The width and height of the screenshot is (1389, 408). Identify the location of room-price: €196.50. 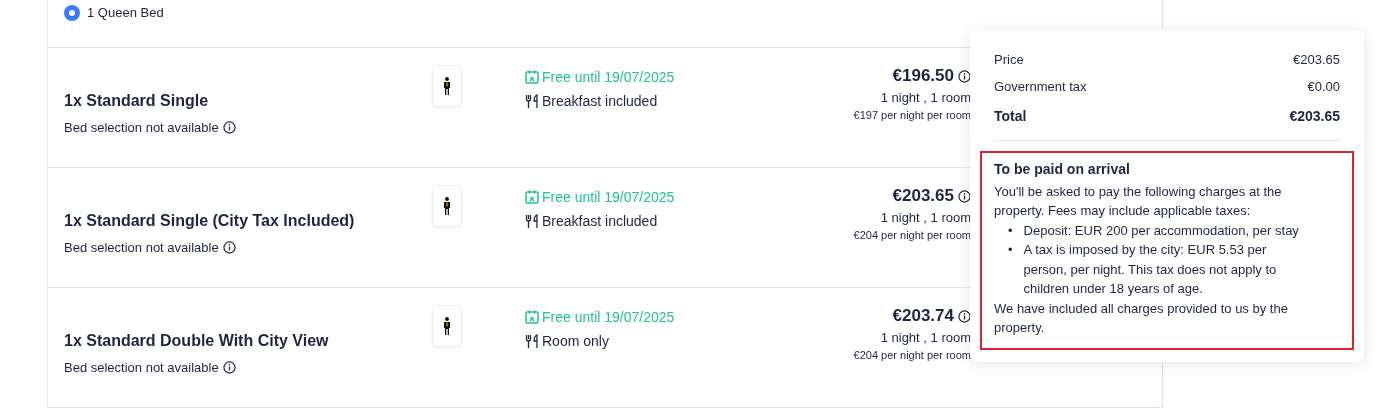
(923, 76).